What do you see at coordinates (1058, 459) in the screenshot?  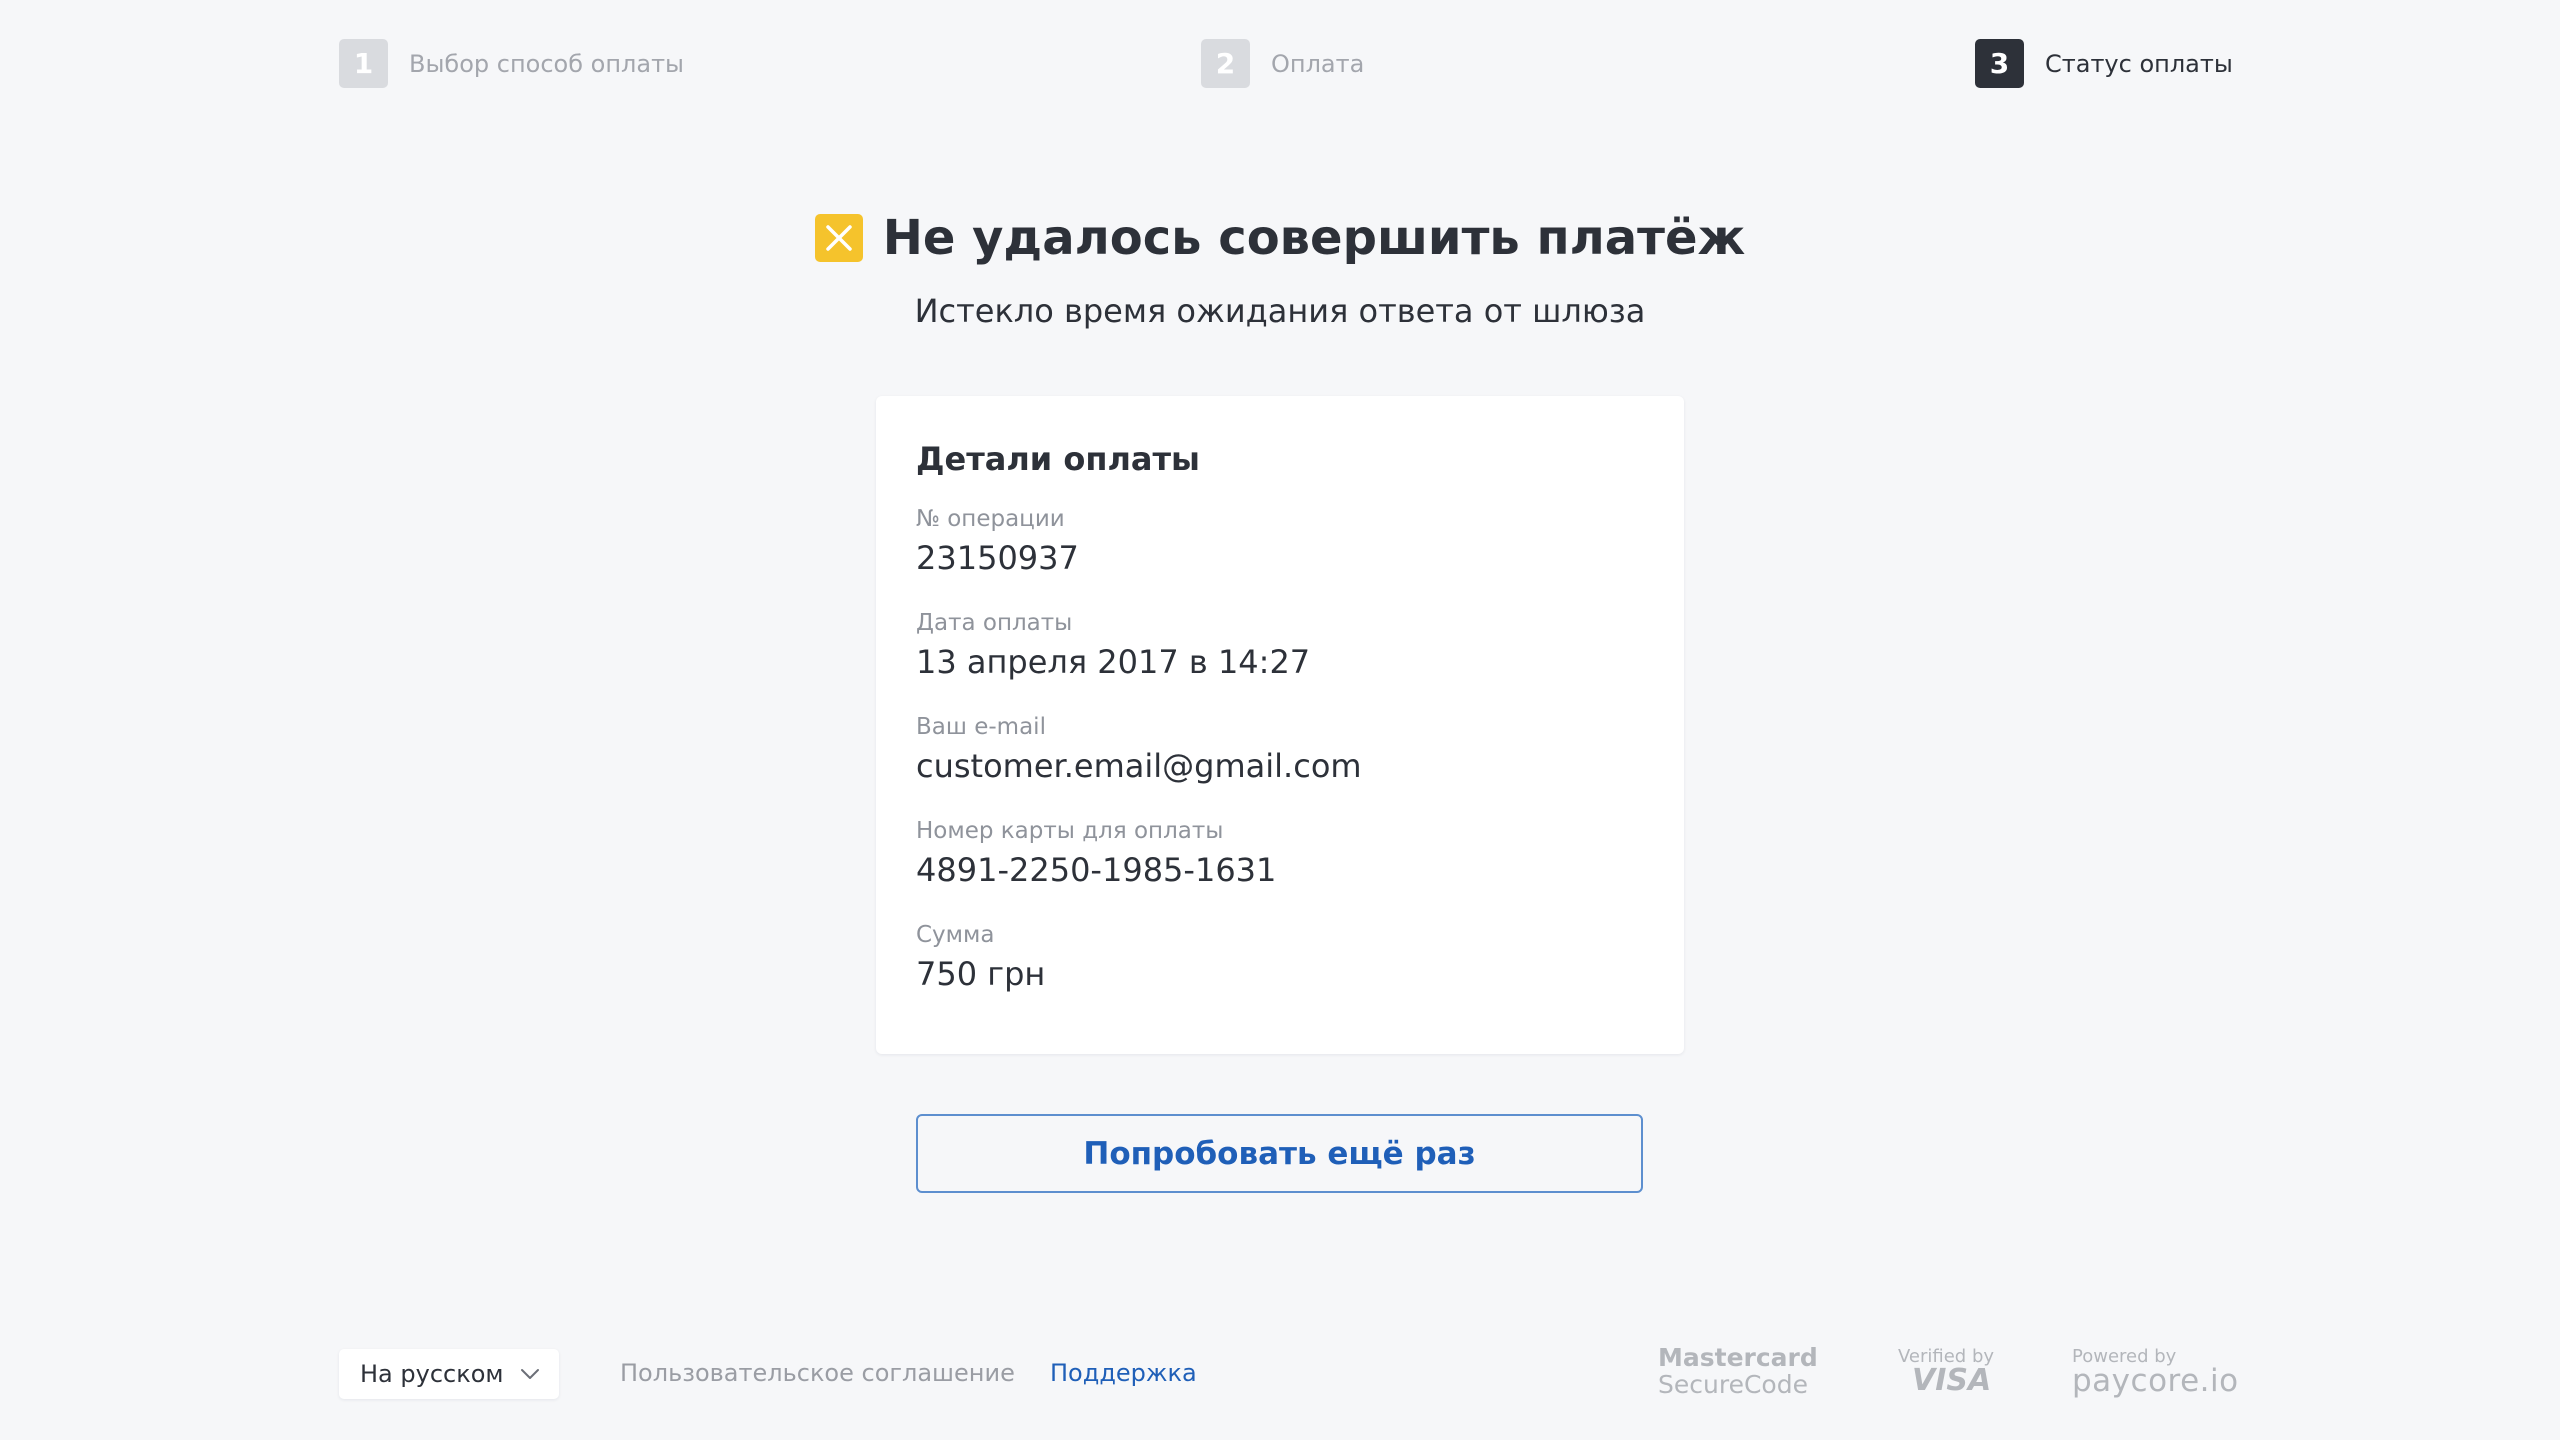 I see `card-title: Детали оплаты` at bounding box center [1058, 459].